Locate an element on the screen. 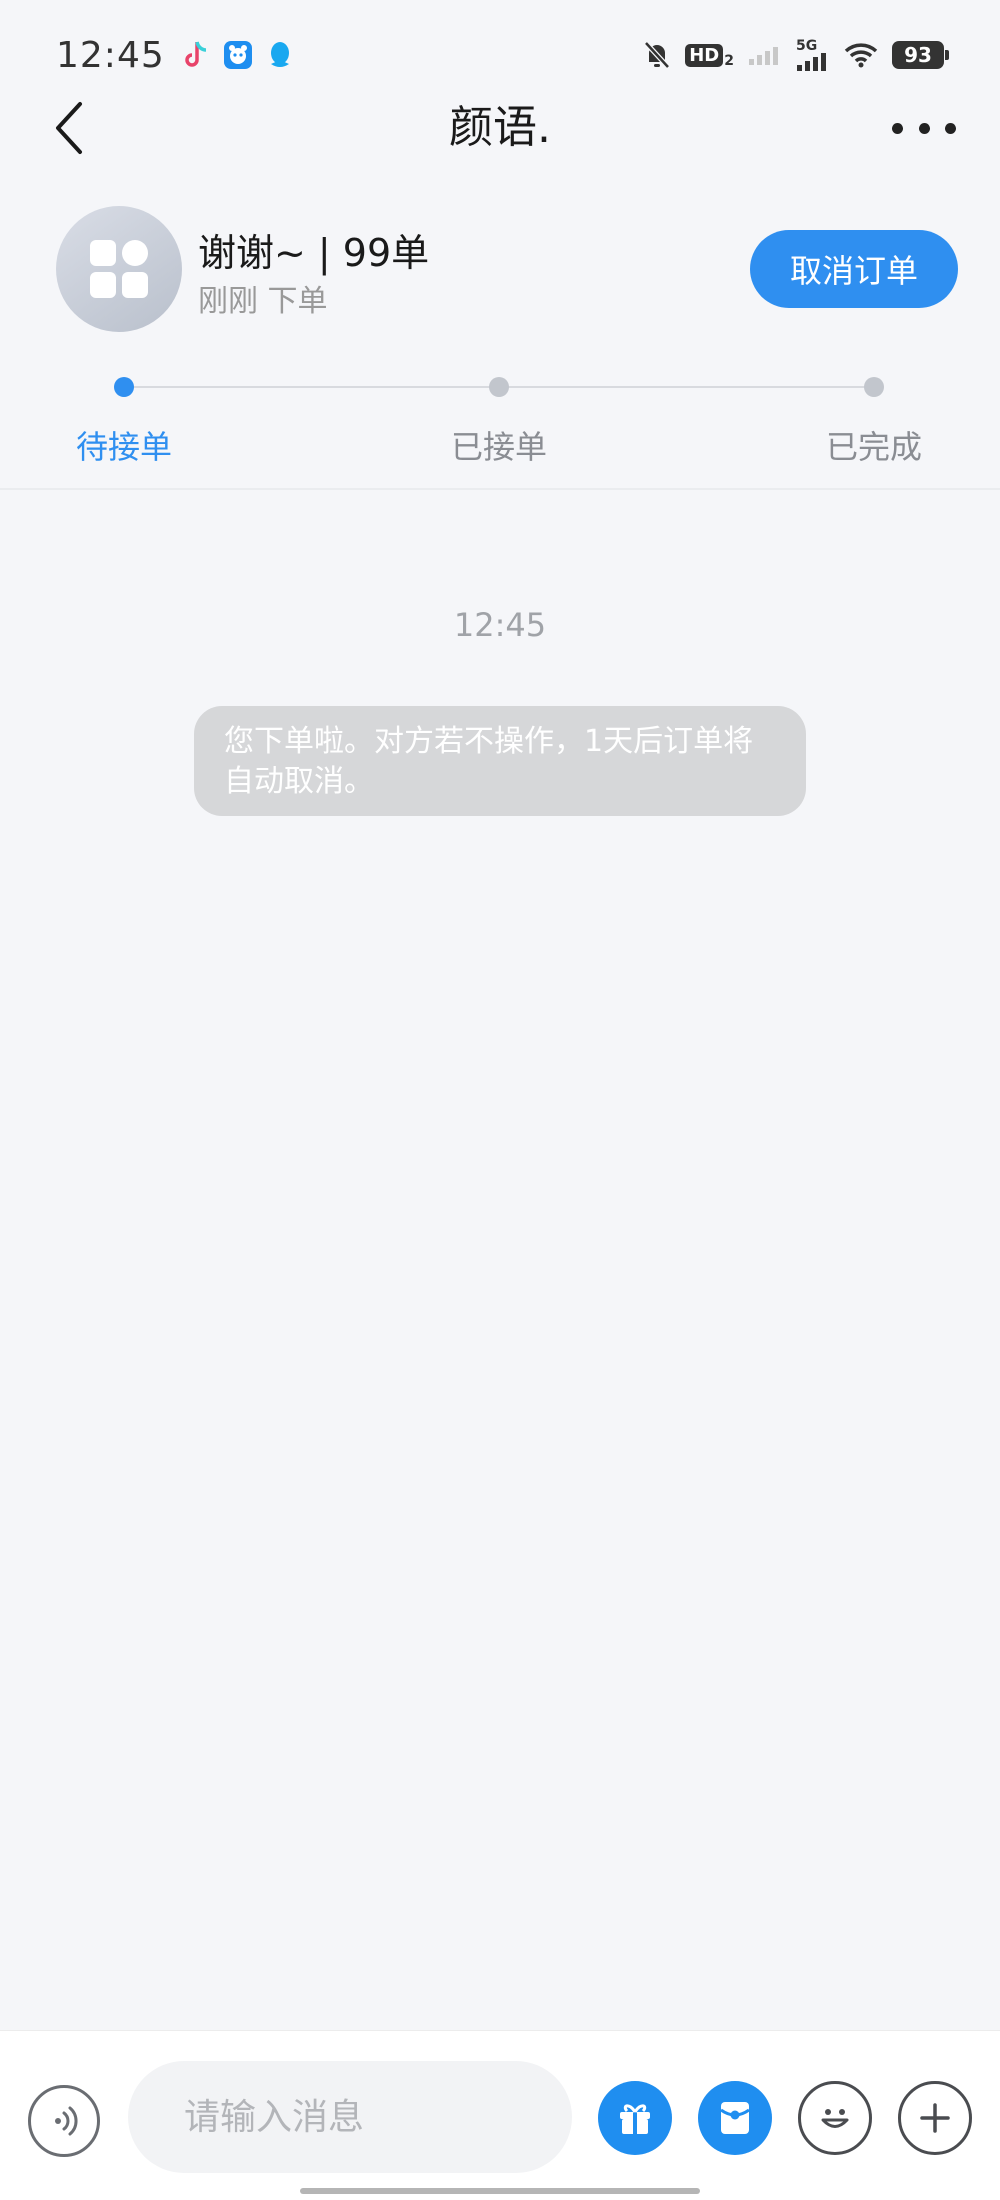  page-title: 颜语. is located at coordinates (500, 127).